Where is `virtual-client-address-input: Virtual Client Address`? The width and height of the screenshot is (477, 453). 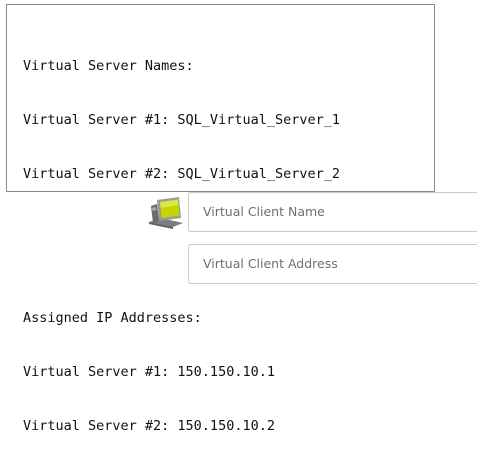 virtual-client-address-input: Virtual Client Address is located at coordinates (332, 264).